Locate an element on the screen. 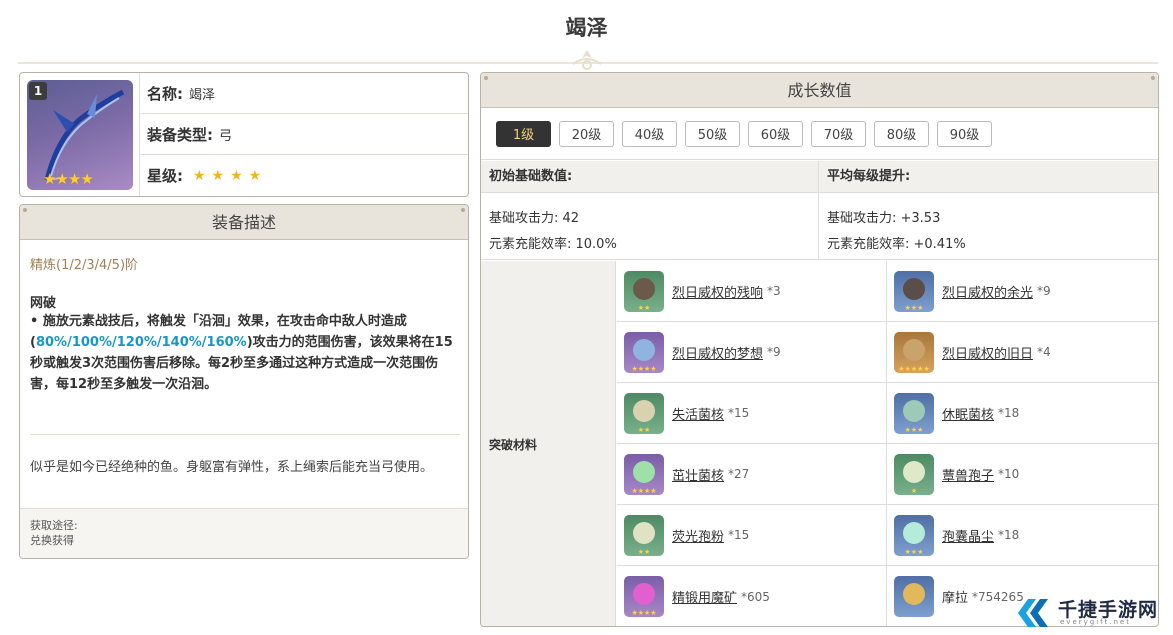 The width and height of the screenshot is (1173, 635). name-label: 名称: is located at coordinates (165, 93).